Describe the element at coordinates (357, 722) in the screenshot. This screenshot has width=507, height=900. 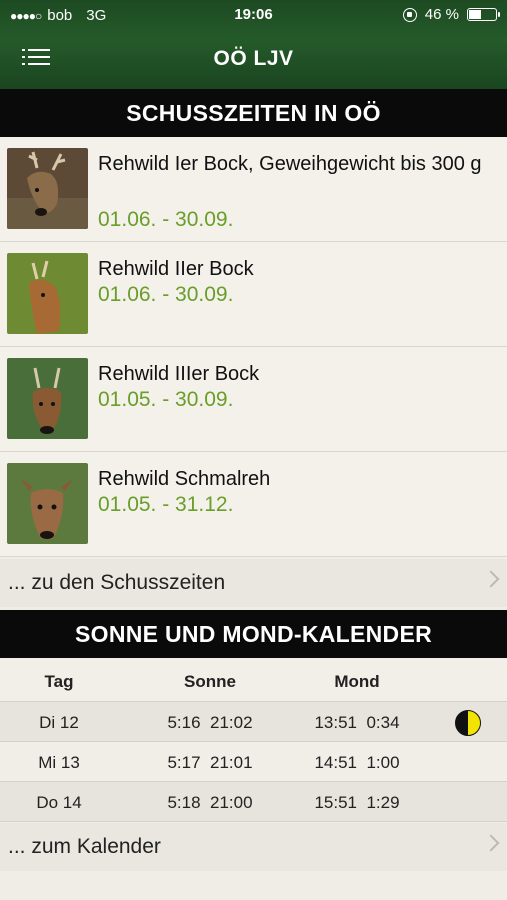
I see `cell-mond: 13:51 0:34` at that location.